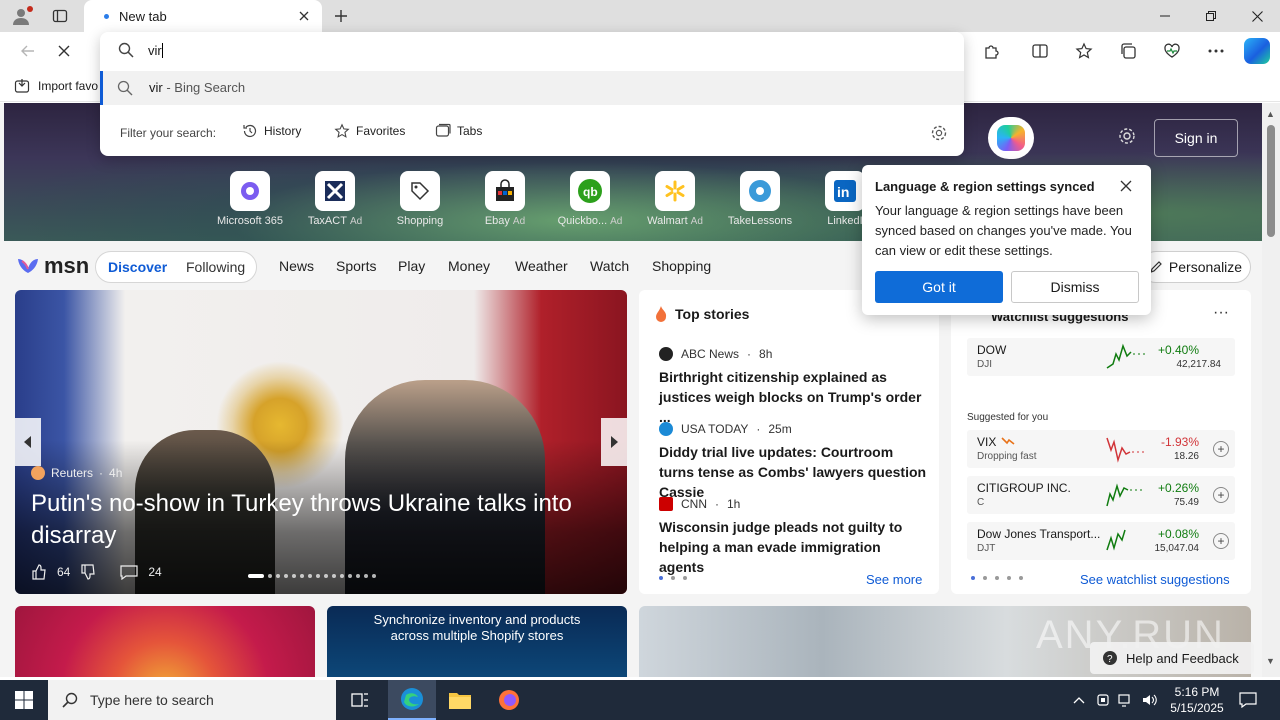 The image size is (1280, 720). I want to click on nav-sports: Sports, so click(356, 266).